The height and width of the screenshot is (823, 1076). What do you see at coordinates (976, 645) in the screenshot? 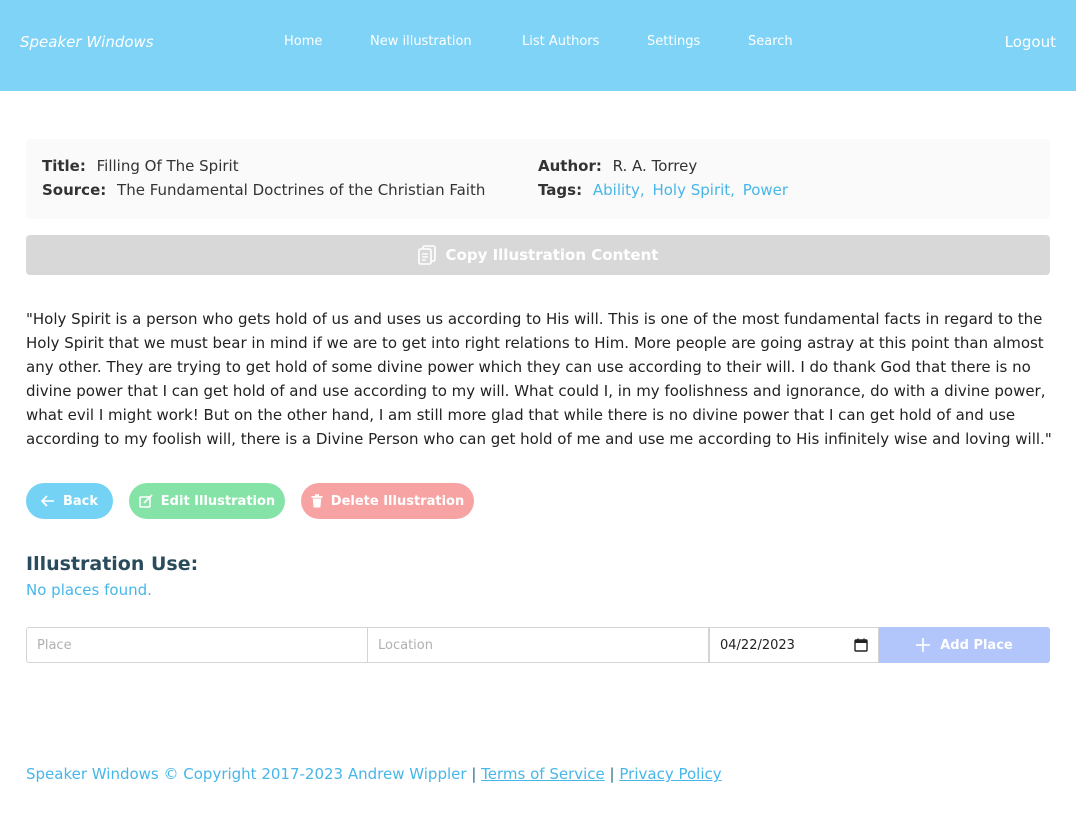
I see `add-place-label: Add Place` at bounding box center [976, 645].